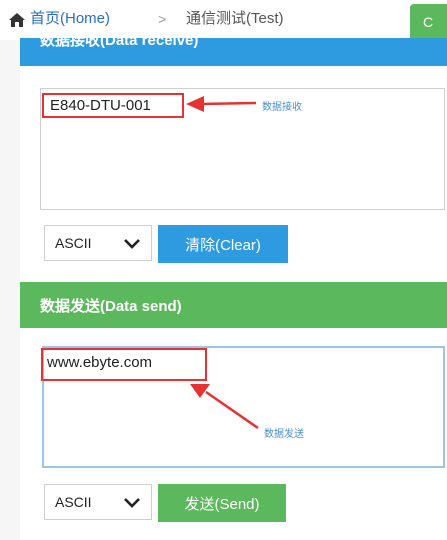  I want to click on breadcrumb: 首页(Home) > 通信测试(Test) C, so click(223, 21).